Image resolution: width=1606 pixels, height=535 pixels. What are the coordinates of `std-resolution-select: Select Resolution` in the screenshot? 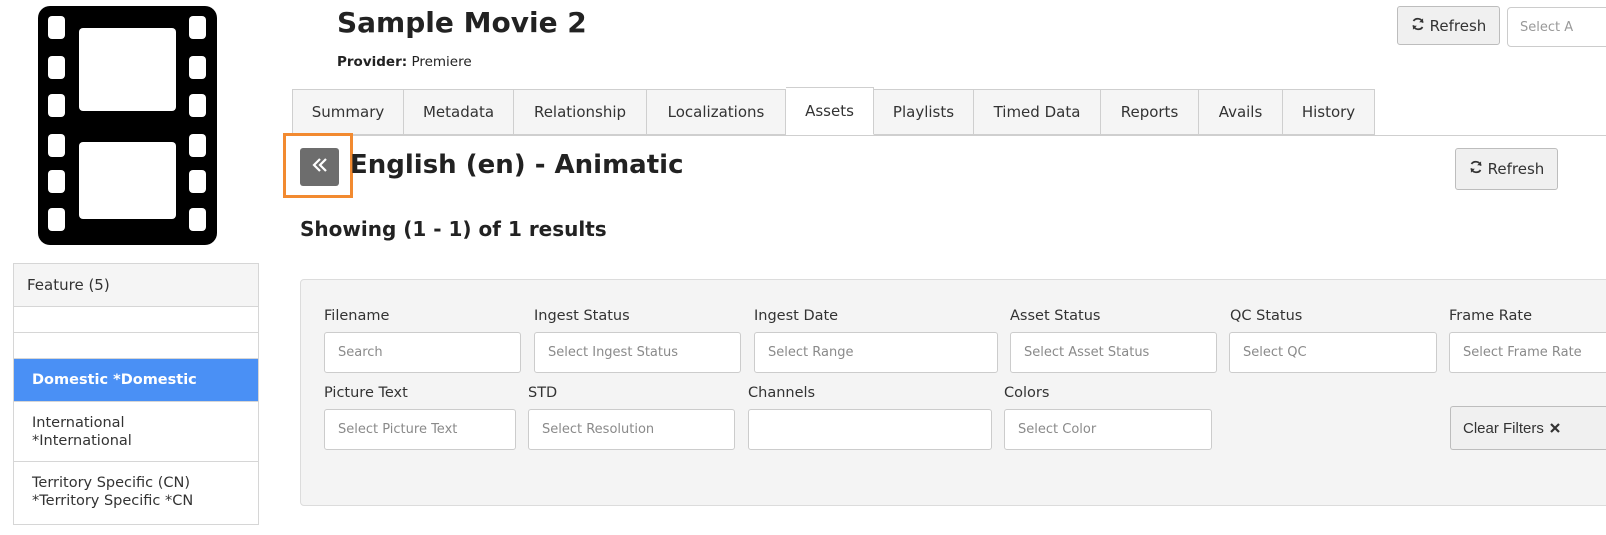 It's located at (631, 429).